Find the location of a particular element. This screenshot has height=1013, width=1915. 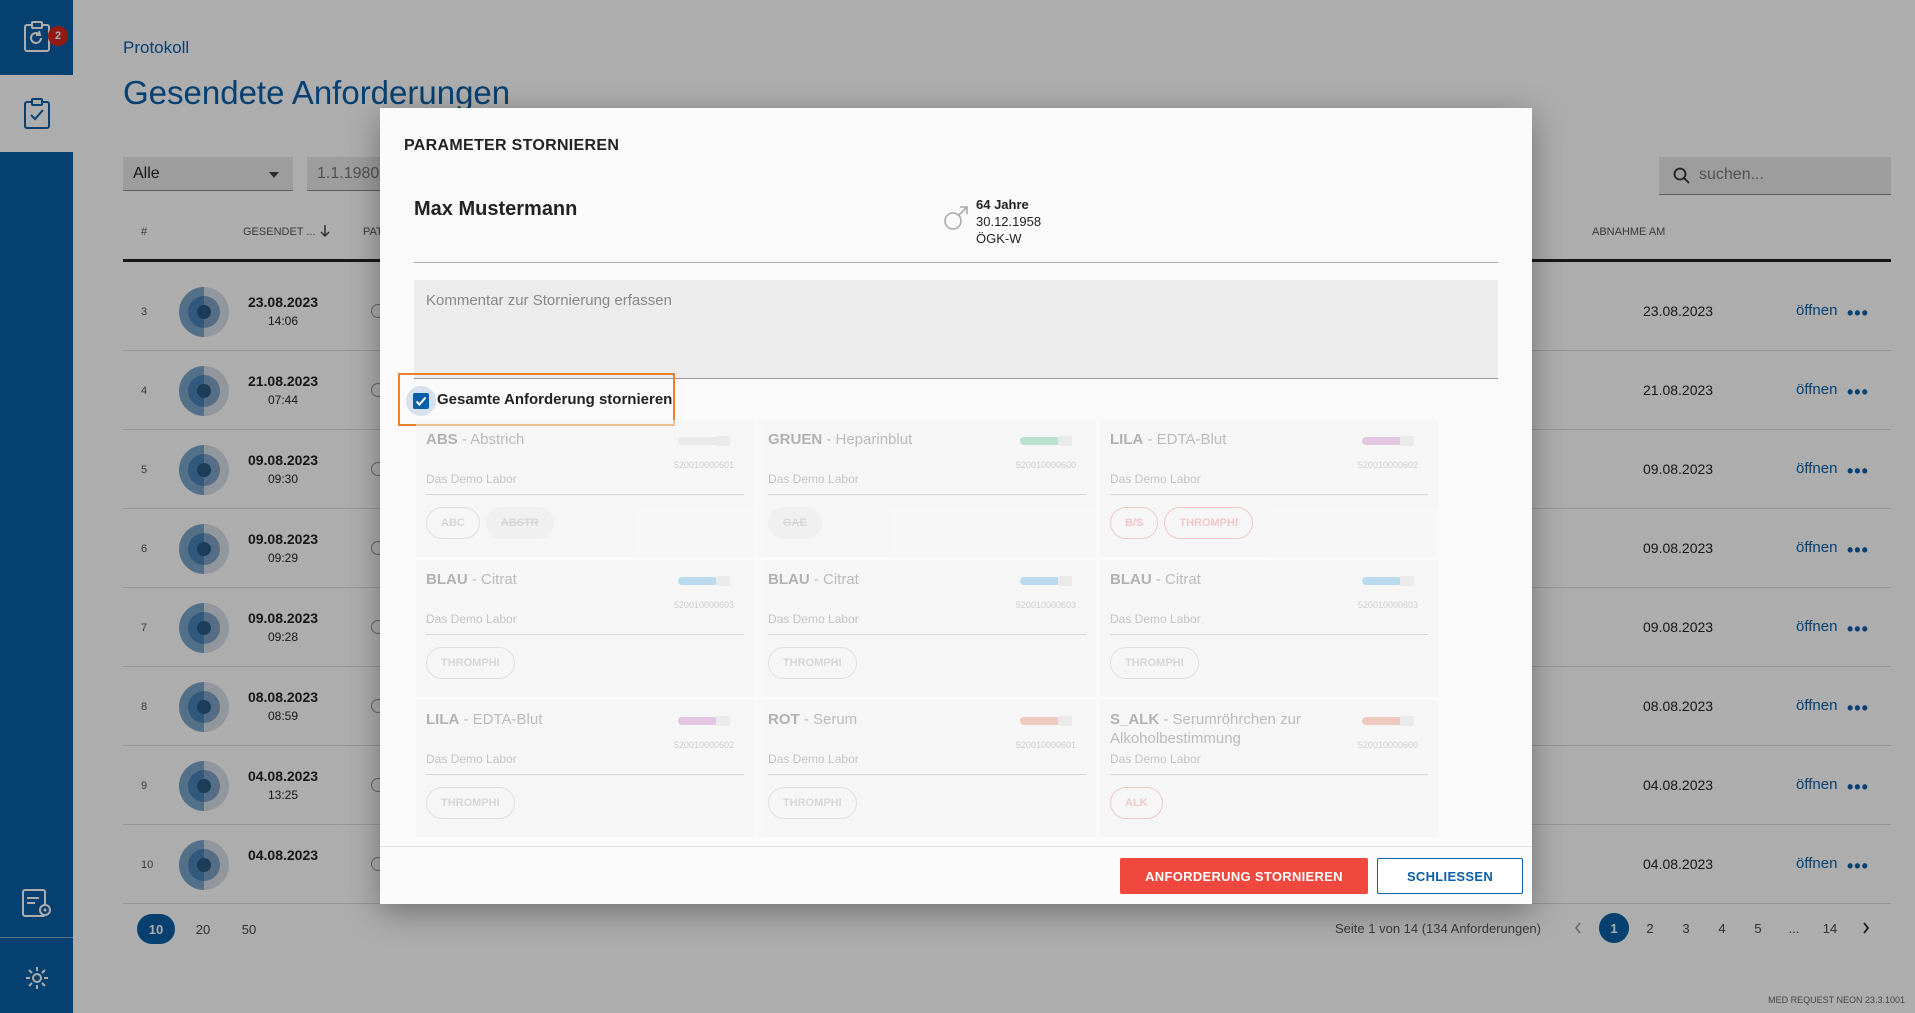

patient-birthdate: 30.12.1958 is located at coordinates (1009, 221).